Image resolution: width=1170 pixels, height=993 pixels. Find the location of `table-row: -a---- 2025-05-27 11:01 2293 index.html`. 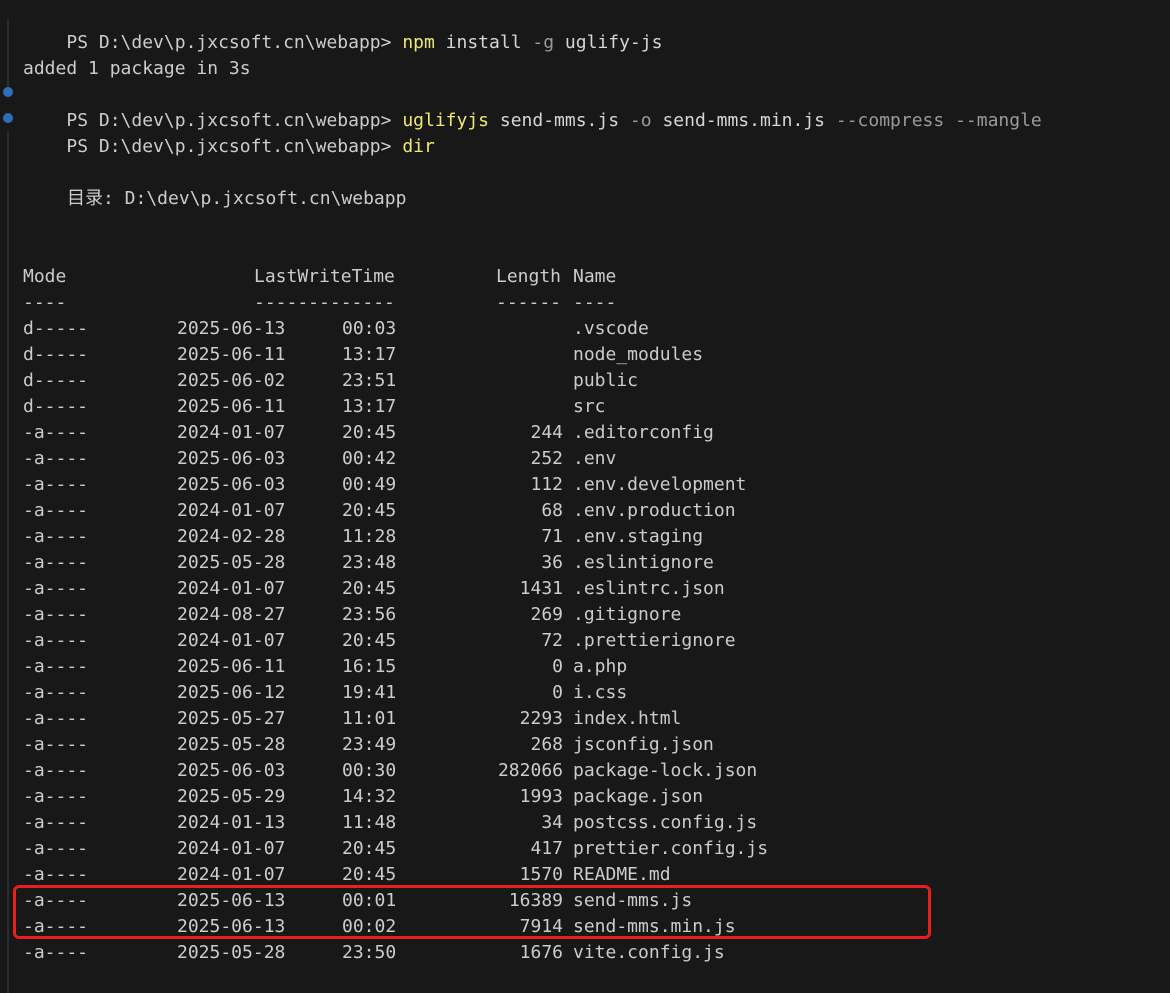

table-row: -a---- 2025-05-27 11:01 2293 index.html is located at coordinates (585, 719).